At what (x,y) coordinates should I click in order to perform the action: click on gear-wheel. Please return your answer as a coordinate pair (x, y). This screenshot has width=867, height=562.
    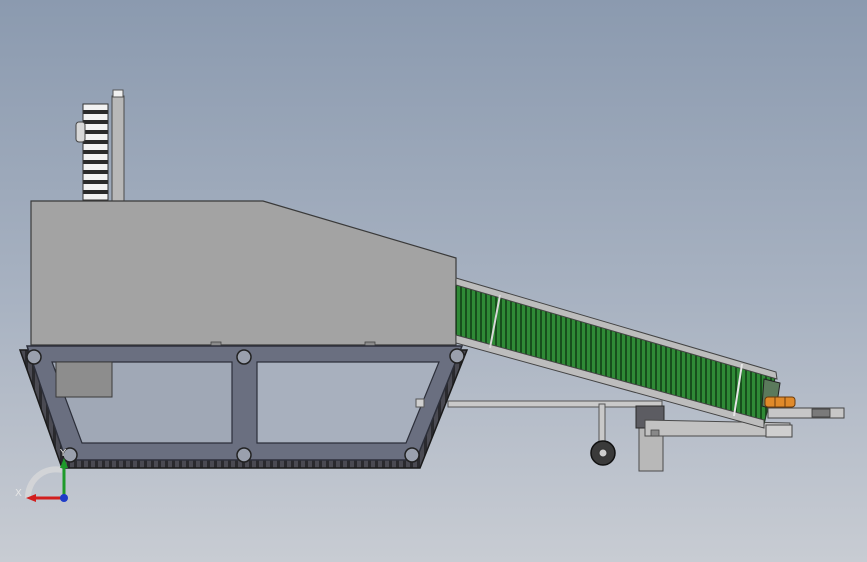
    Looking at the image, I should click on (95, 152).